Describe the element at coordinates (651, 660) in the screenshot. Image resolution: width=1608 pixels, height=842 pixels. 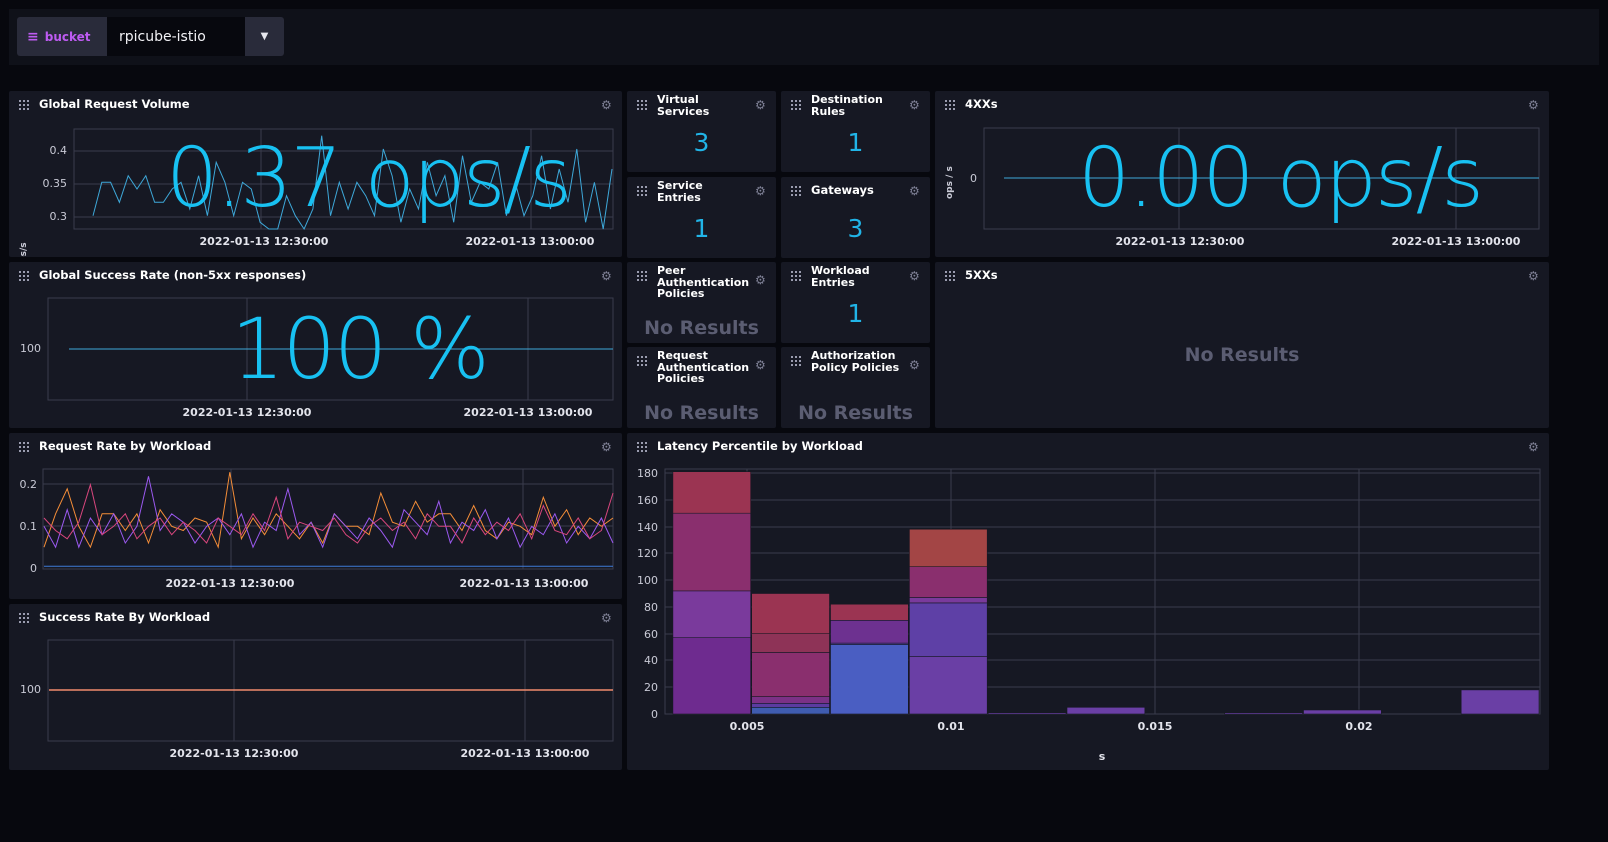
I see `y-tick-label: 40` at that location.